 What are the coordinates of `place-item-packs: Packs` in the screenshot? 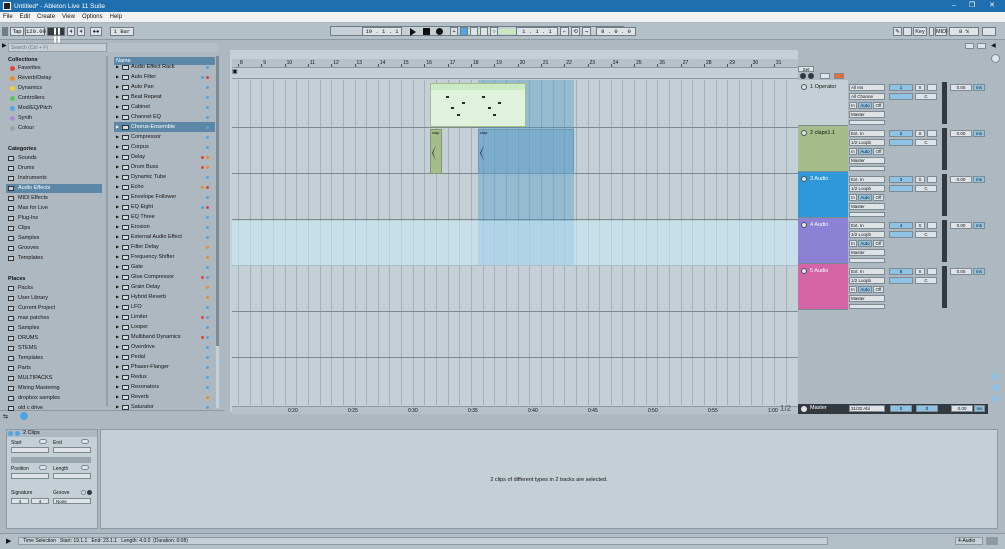 It's located at (54, 288).